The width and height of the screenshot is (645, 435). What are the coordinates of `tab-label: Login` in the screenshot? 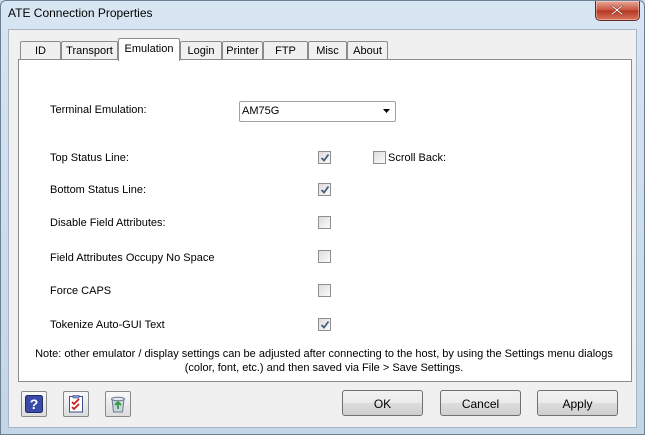 It's located at (201, 51).